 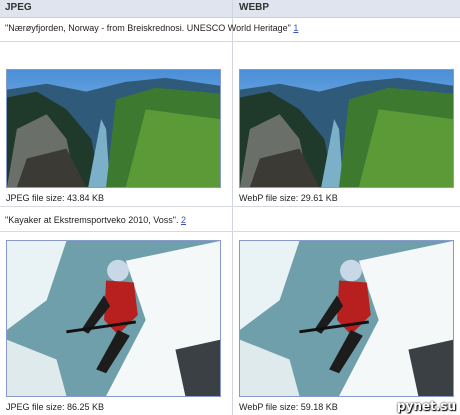 I want to click on jpeg-file-size: JPEG file size: 43.84 KB, so click(x=55, y=198).